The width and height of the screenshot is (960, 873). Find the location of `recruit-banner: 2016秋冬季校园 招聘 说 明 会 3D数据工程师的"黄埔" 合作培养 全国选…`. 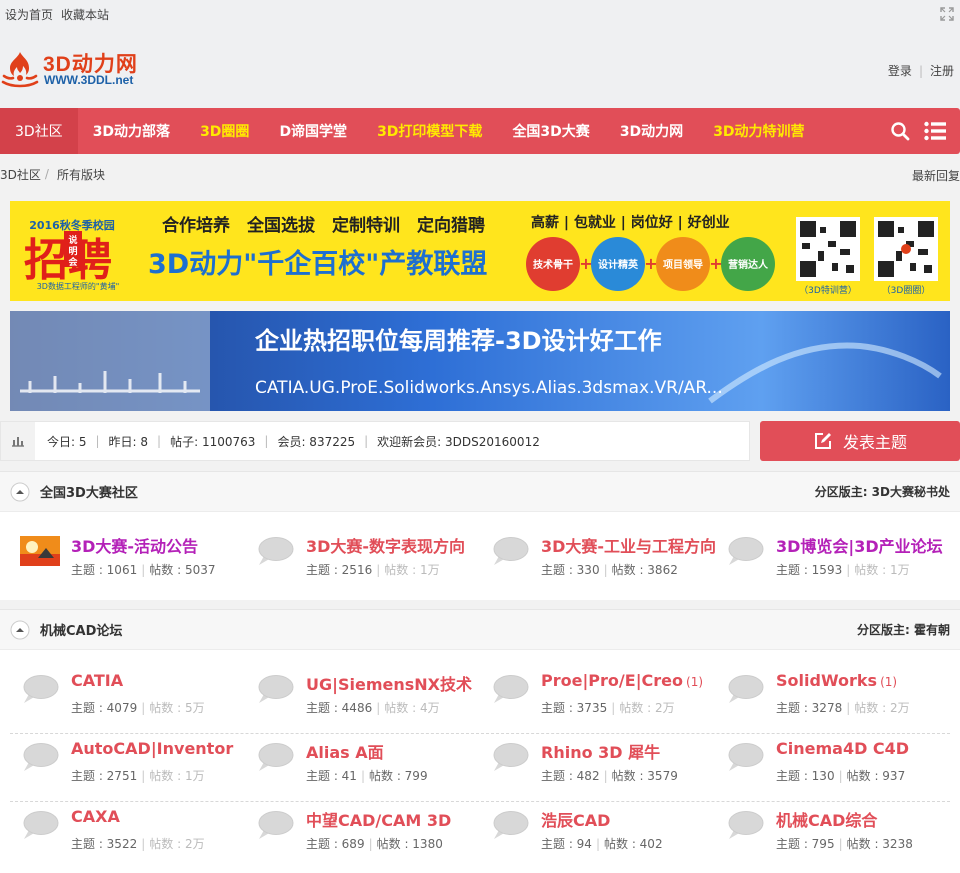

recruit-banner: 2016秋冬季校园 招聘 说 明 会 3D数据工程师的"黄埔" 合作培养 全国选… is located at coordinates (480, 251).